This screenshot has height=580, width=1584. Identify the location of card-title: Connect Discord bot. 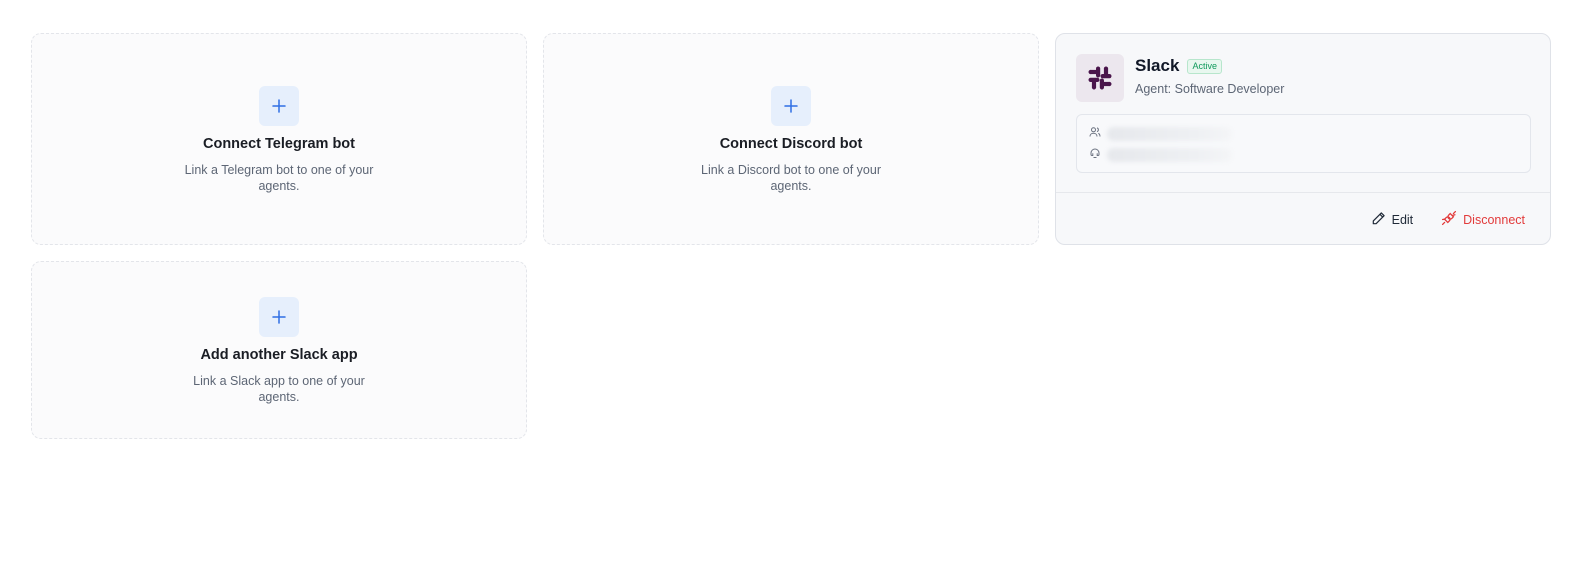
(791, 144).